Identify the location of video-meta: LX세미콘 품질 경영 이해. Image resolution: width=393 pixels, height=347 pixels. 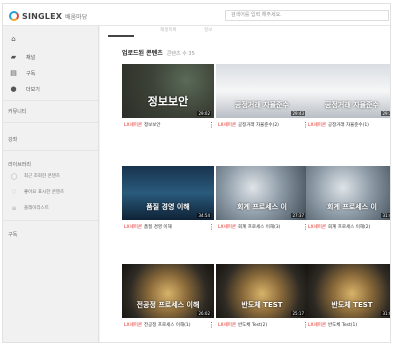
(148, 227).